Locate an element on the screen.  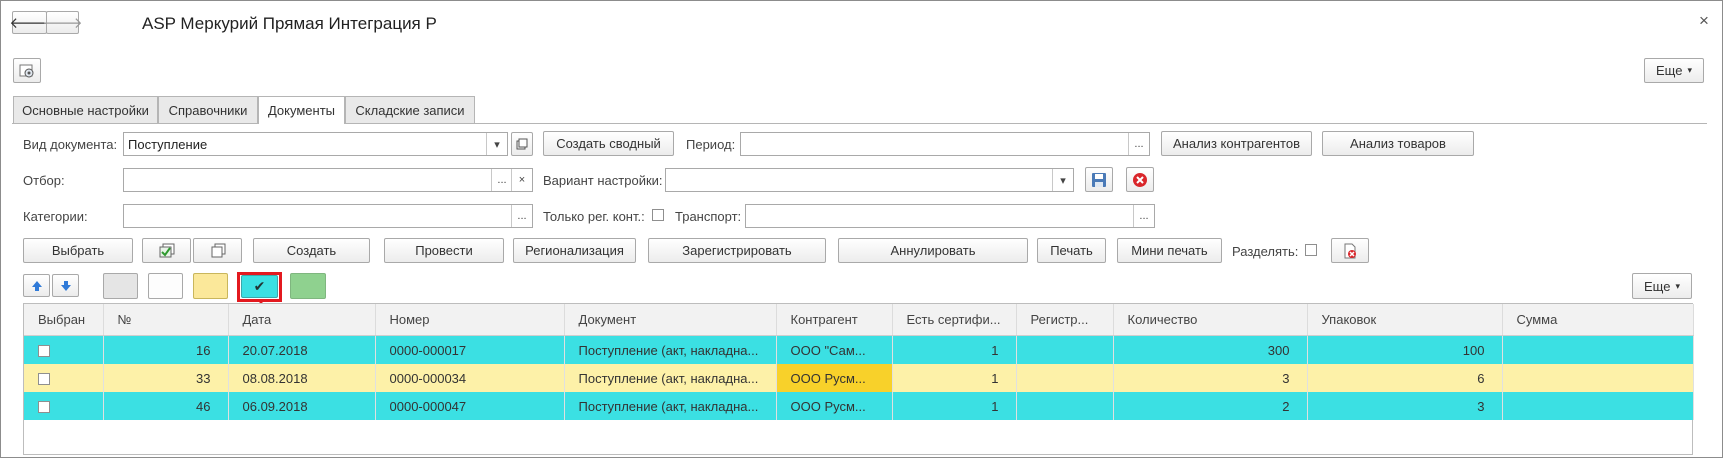
save-settings-button is located at coordinates (1099, 179).